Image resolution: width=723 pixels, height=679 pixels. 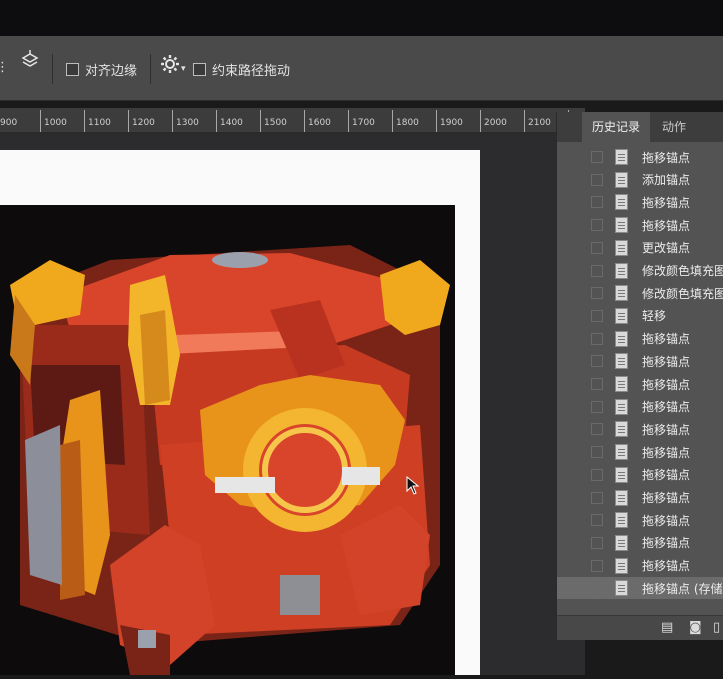 I want to click on panel-tabs: 历史记录 动作, so click(x=640, y=127).